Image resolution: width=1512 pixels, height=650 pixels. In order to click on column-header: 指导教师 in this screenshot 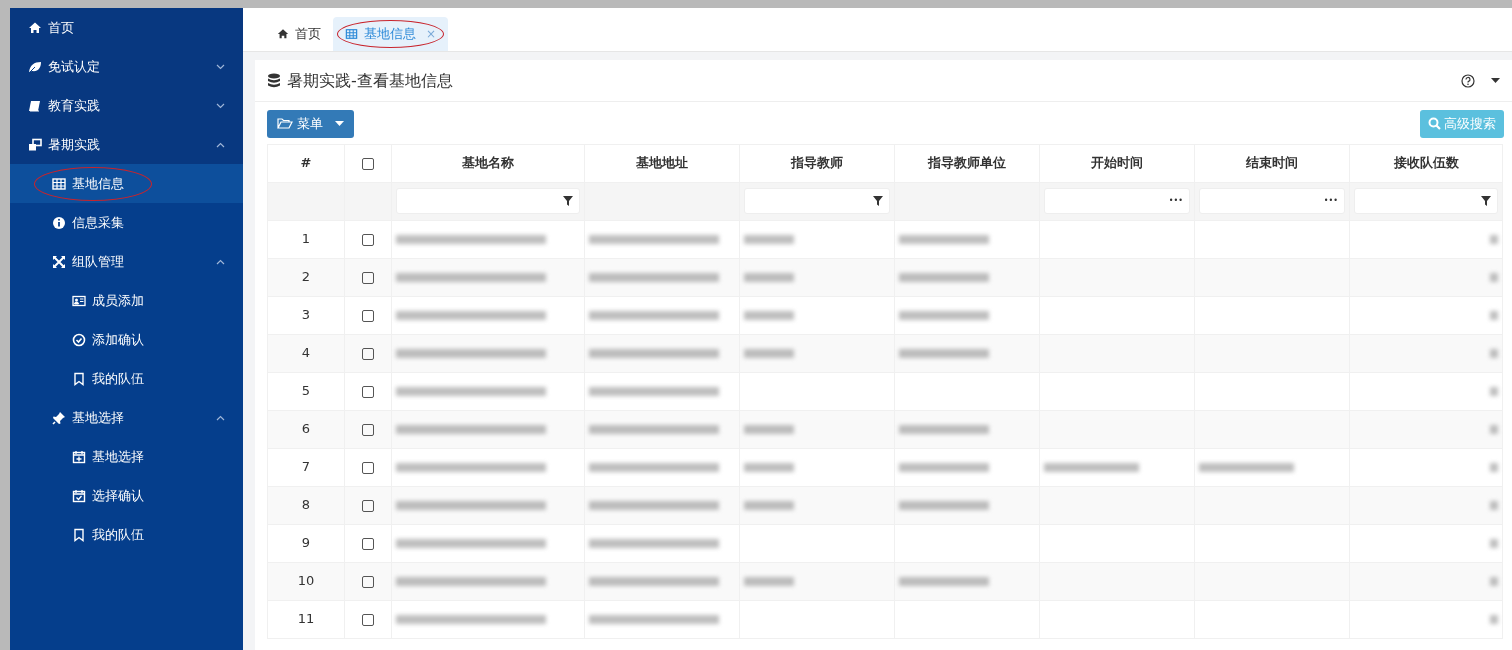, I will do `click(817, 163)`.